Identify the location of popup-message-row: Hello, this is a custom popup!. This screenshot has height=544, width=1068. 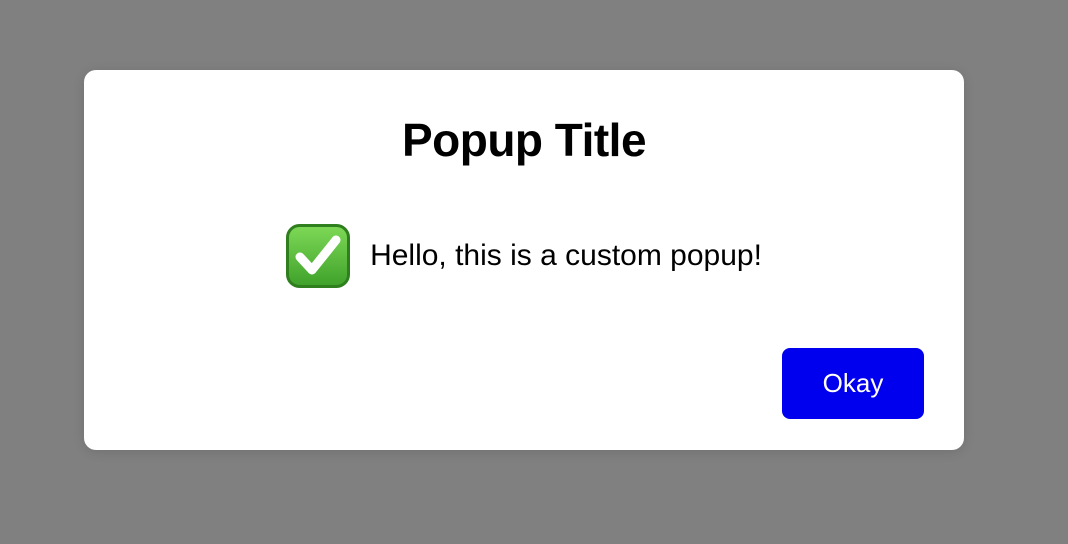
(524, 256).